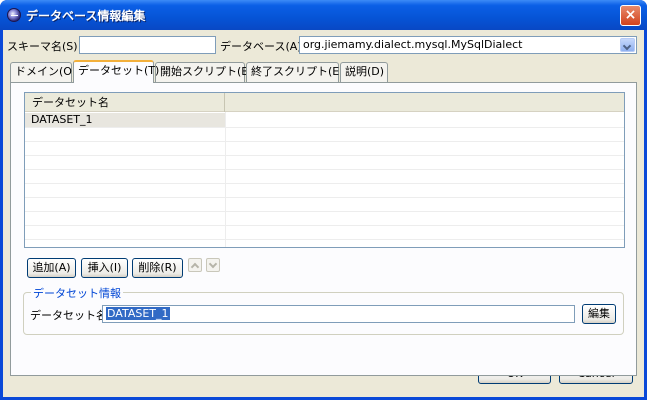  I want to click on window-title: データベース情報編集, so click(86, 16).